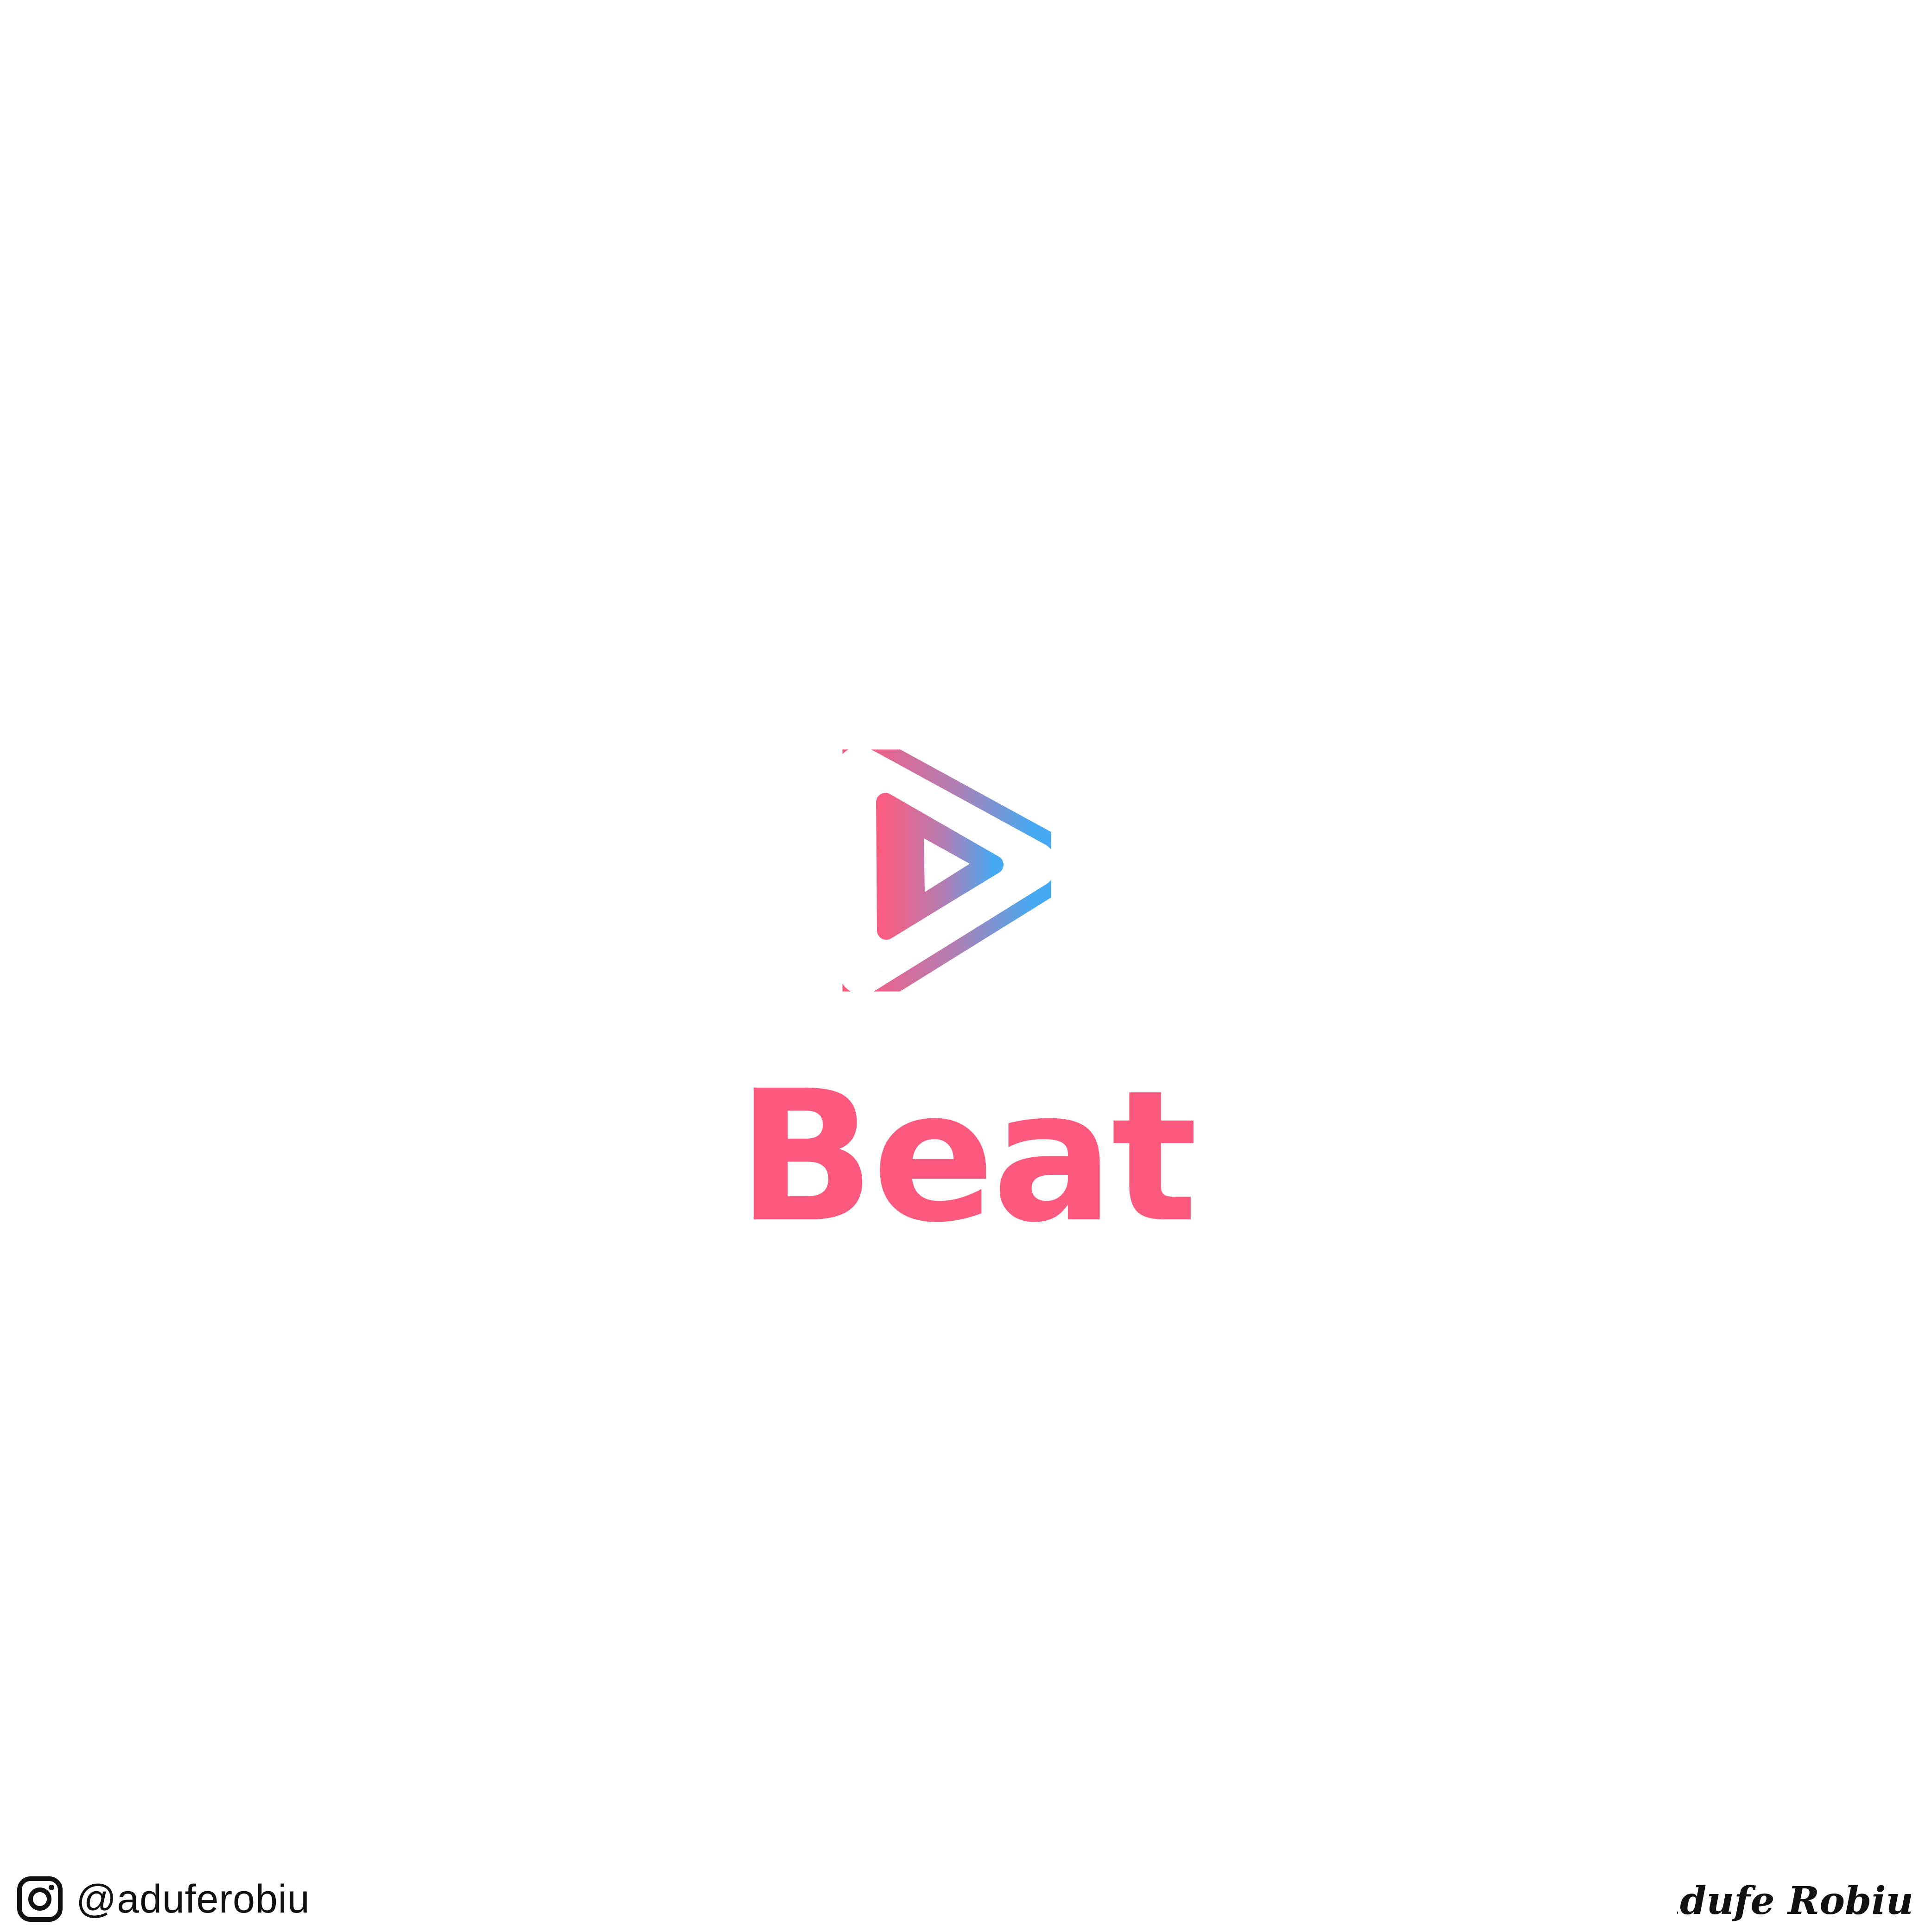 The height and width of the screenshot is (1932, 1932). Describe the element at coordinates (947, 870) in the screenshot. I see `play-logo-icon` at that location.